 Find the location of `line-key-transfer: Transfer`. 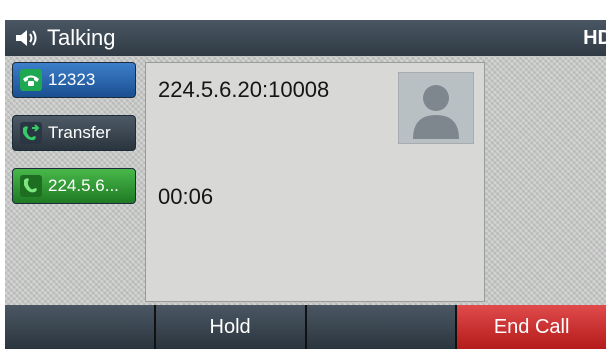

line-key-transfer: Transfer is located at coordinates (74, 133).